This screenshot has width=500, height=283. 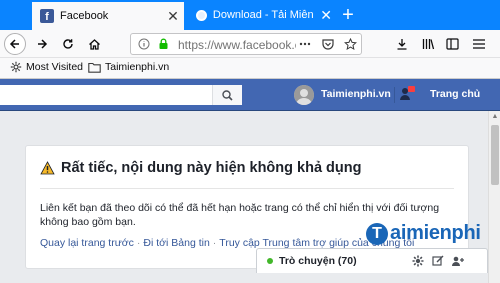 What do you see at coordinates (47, 168) in the screenshot?
I see `warning-icon` at bounding box center [47, 168].